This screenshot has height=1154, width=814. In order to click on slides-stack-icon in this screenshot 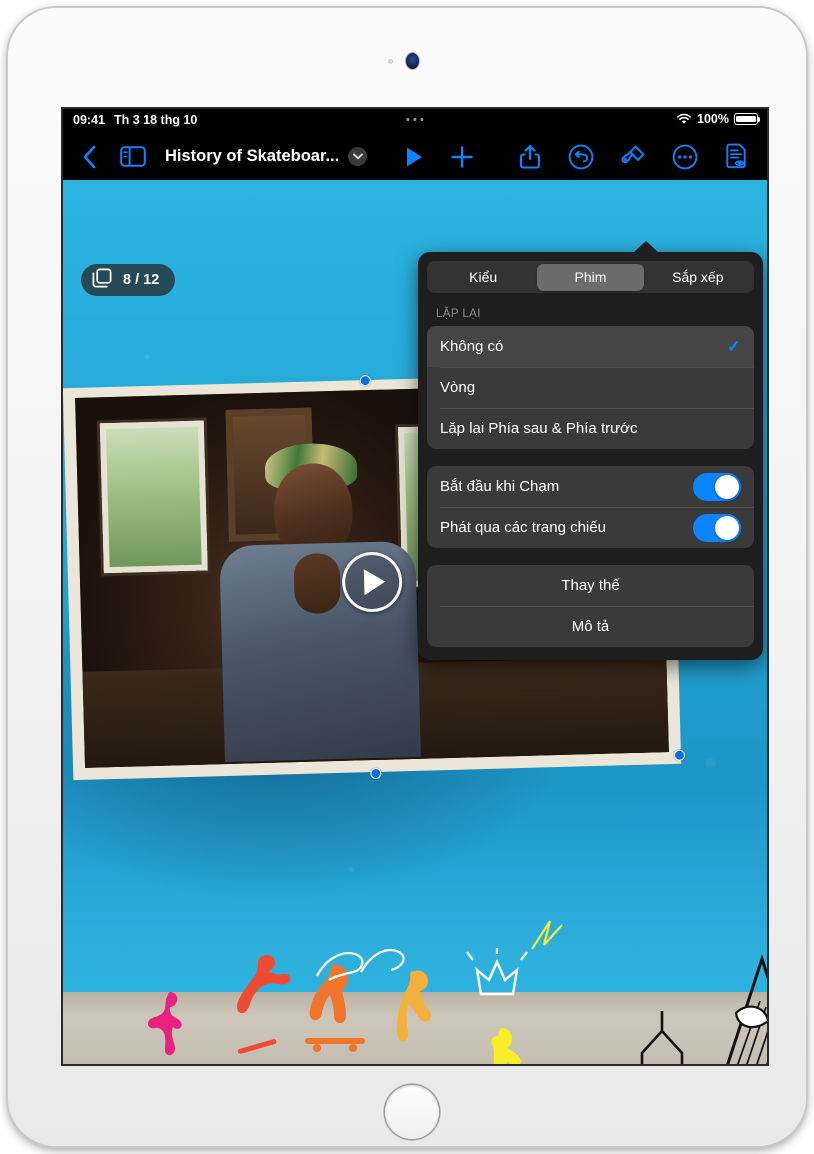, I will do `click(102, 280)`.